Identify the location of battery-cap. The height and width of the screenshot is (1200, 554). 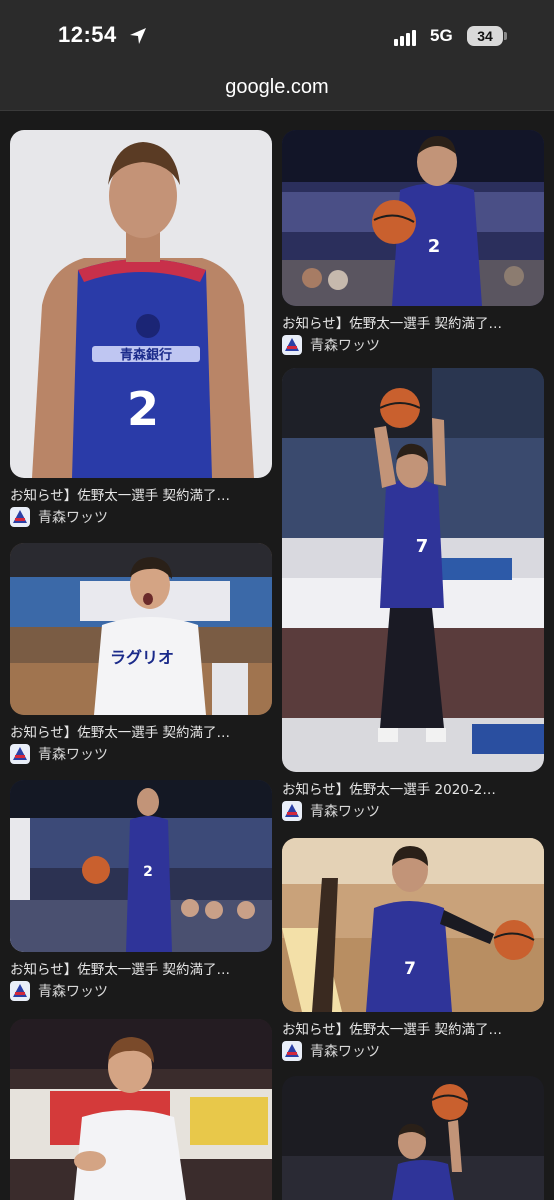
(505, 36).